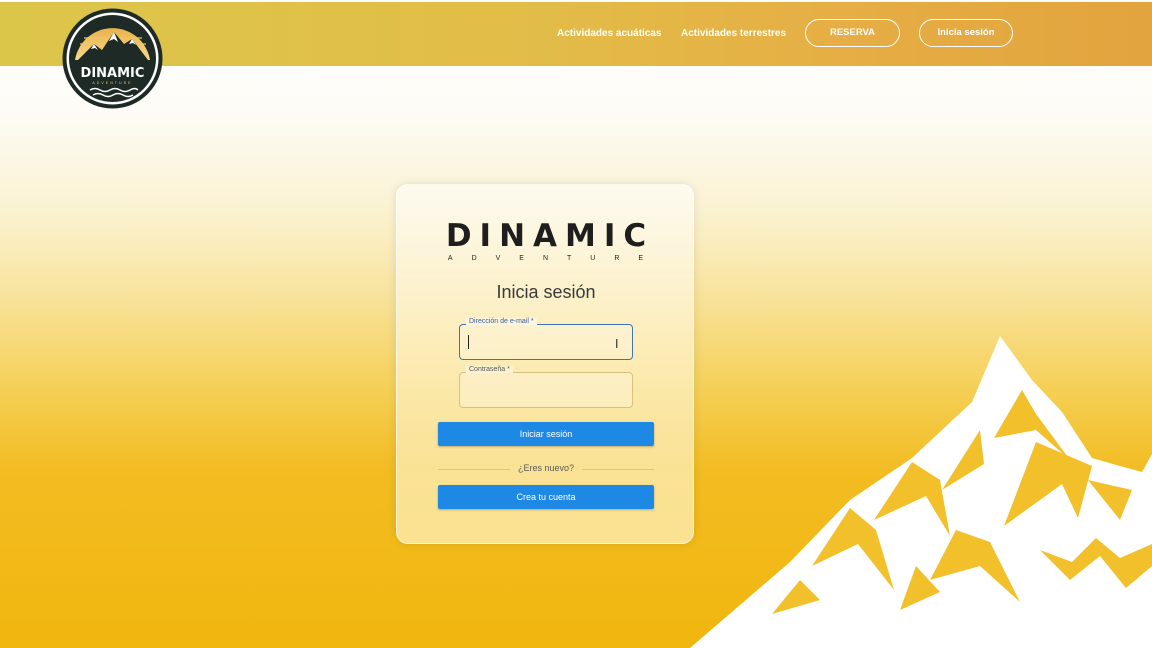  What do you see at coordinates (546, 497) in the screenshot?
I see `create-account-button: Crea tu cuenta` at bounding box center [546, 497].